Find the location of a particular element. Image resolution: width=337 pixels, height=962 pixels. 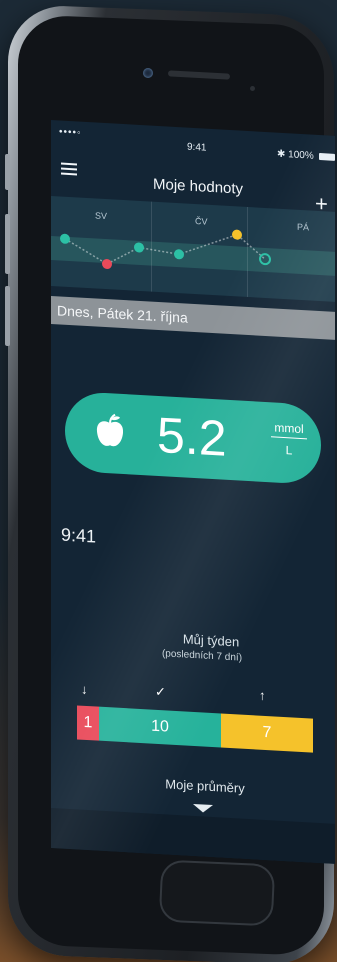

arrow-down-icon: ↓ is located at coordinates (84, 689).